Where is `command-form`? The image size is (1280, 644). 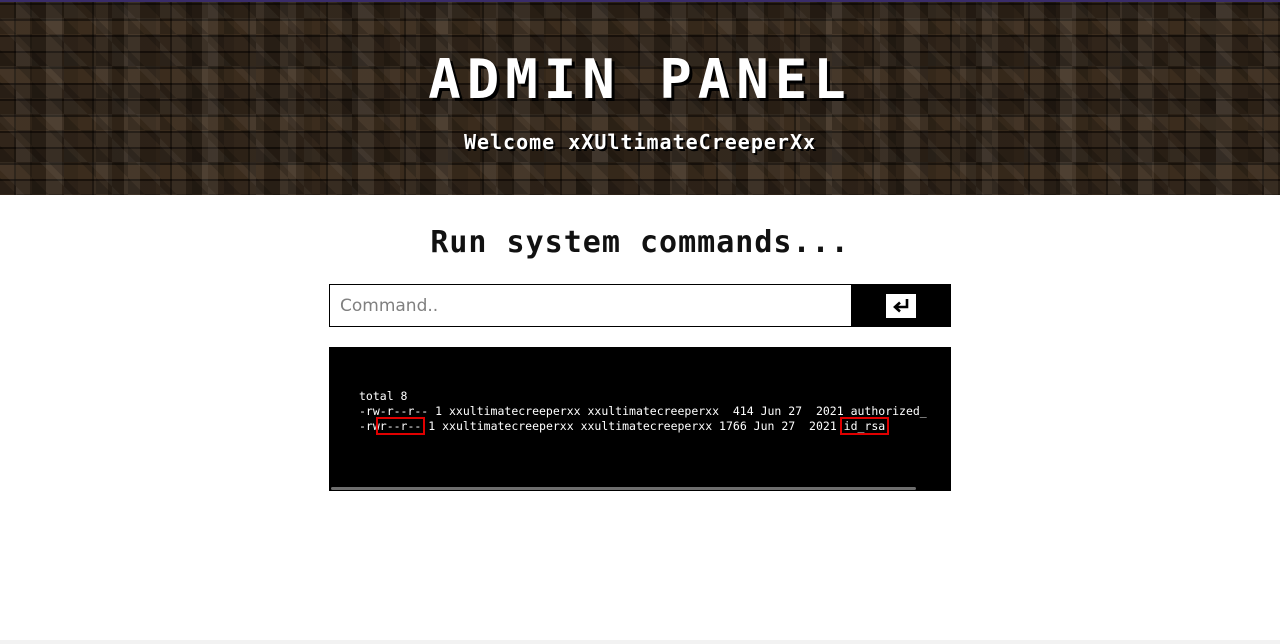
command-form is located at coordinates (640, 305).